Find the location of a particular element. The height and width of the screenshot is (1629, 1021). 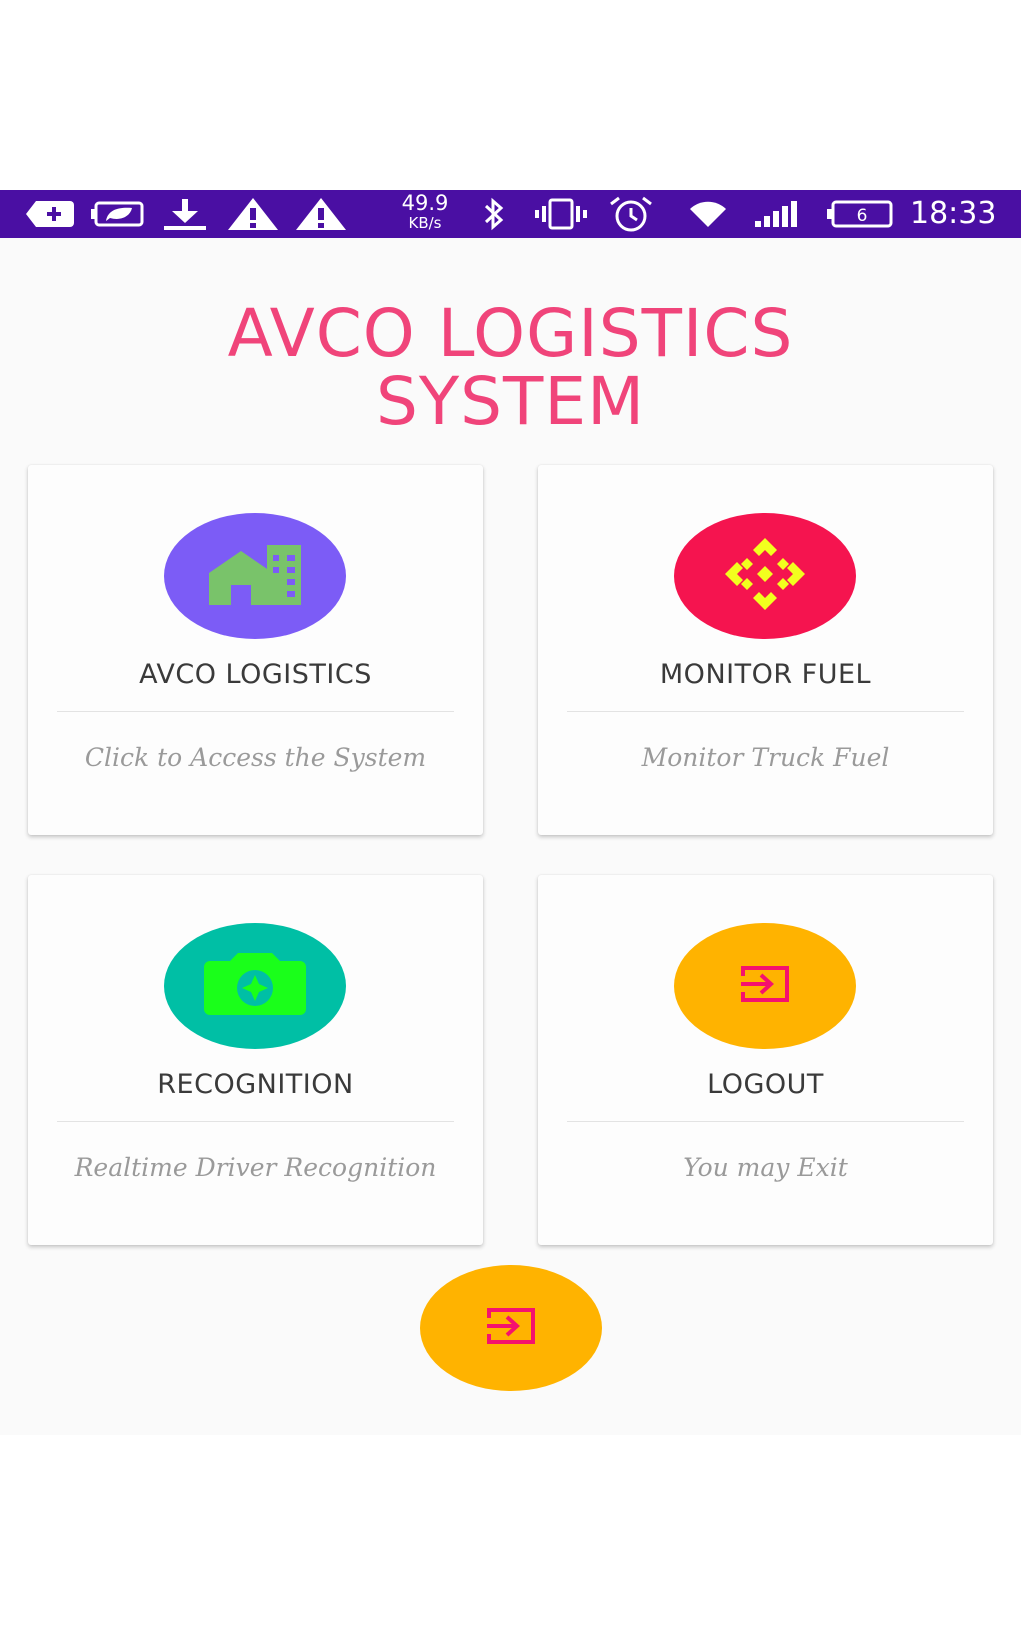

camera-icon is located at coordinates (255, 986).